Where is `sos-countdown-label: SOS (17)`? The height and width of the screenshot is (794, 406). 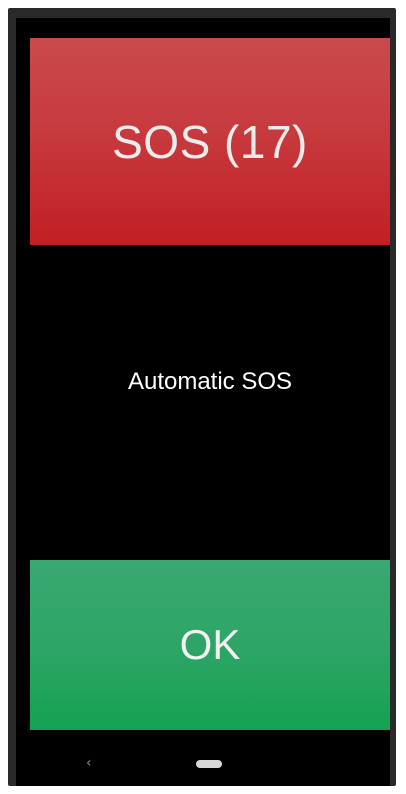 sos-countdown-label: SOS (17) is located at coordinates (210, 141).